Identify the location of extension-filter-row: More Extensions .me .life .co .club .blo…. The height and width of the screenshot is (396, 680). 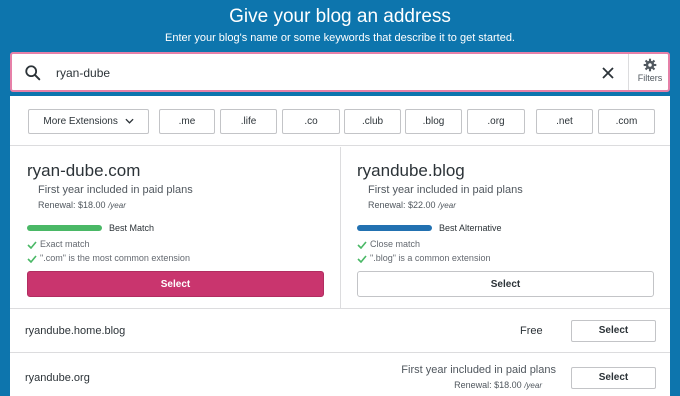
(340, 121).